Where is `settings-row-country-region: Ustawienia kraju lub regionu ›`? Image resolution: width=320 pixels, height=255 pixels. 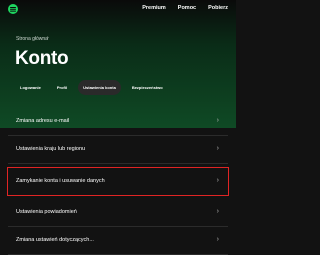
settings-row-country-region: Ustawienia kraju lub regionu › is located at coordinates (118, 150).